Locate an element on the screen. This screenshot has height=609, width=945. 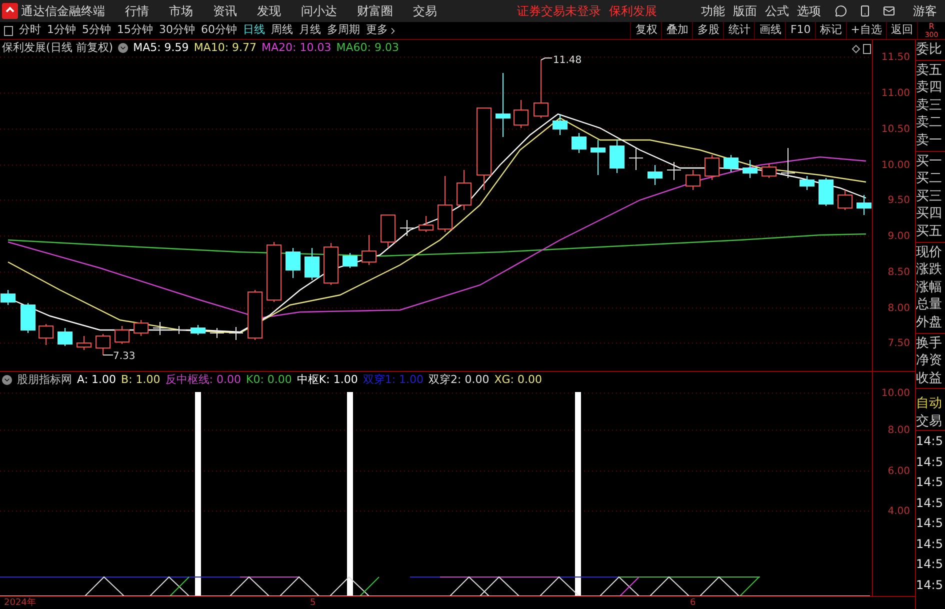
price-tick: 9.00 is located at coordinates (899, 237).